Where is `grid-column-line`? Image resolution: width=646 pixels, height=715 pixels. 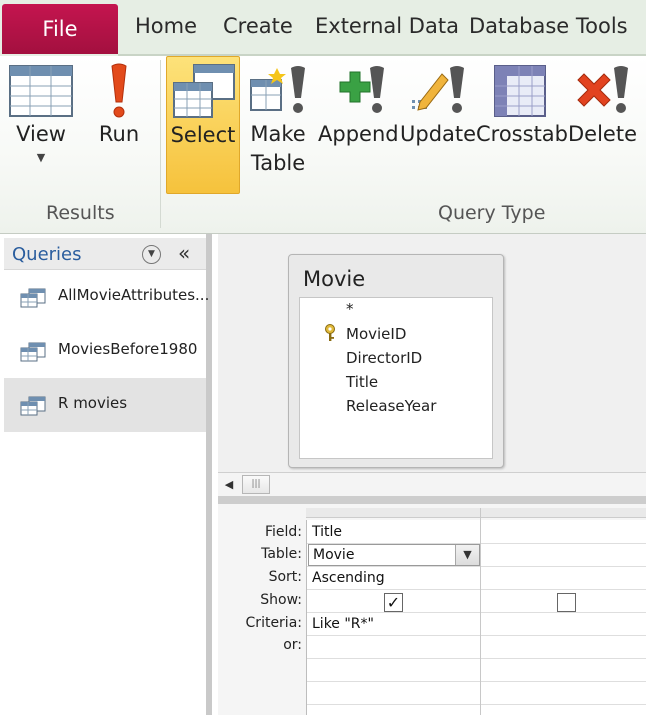 grid-column-line is located at coordinates (480, 611).